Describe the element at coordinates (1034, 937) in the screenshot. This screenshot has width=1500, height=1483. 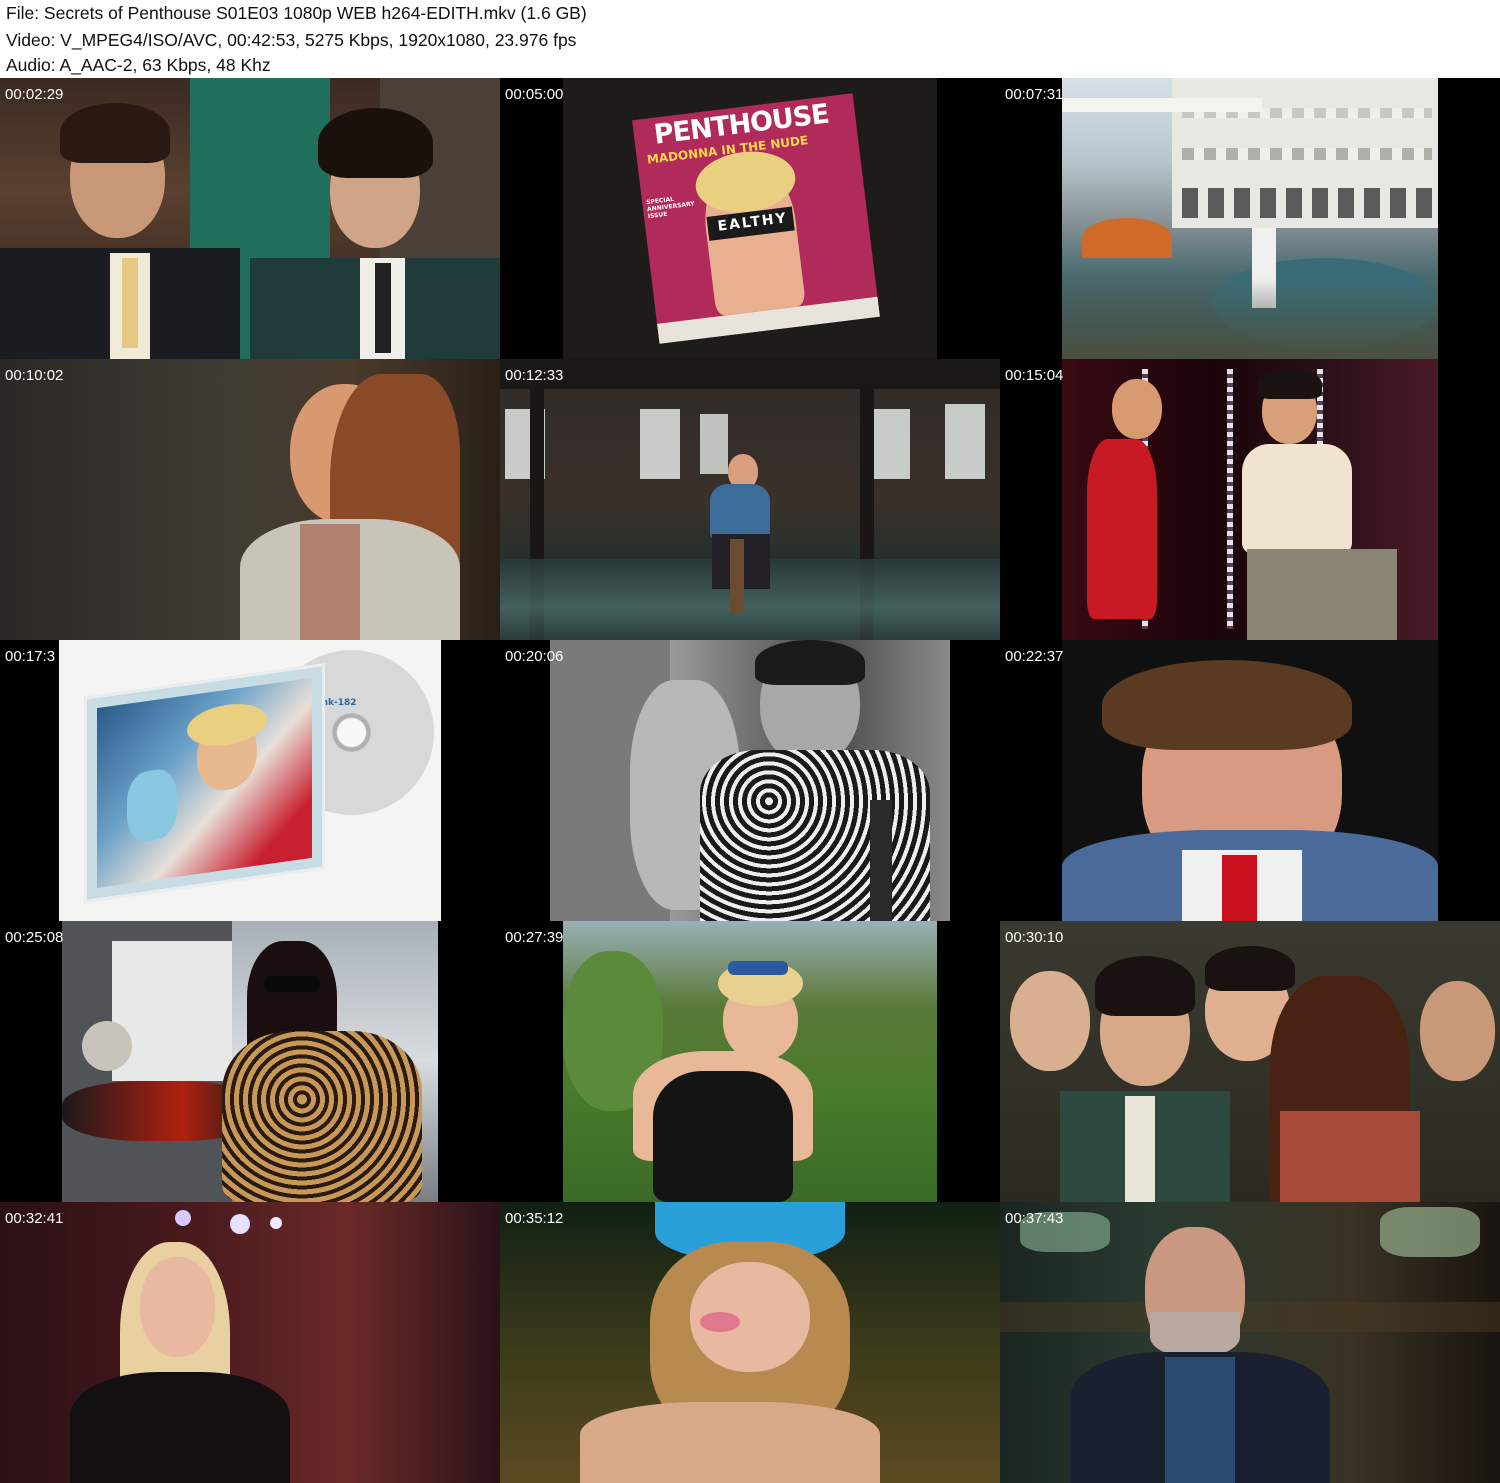
I see `timestamp-label: 00:30:10` at that location.